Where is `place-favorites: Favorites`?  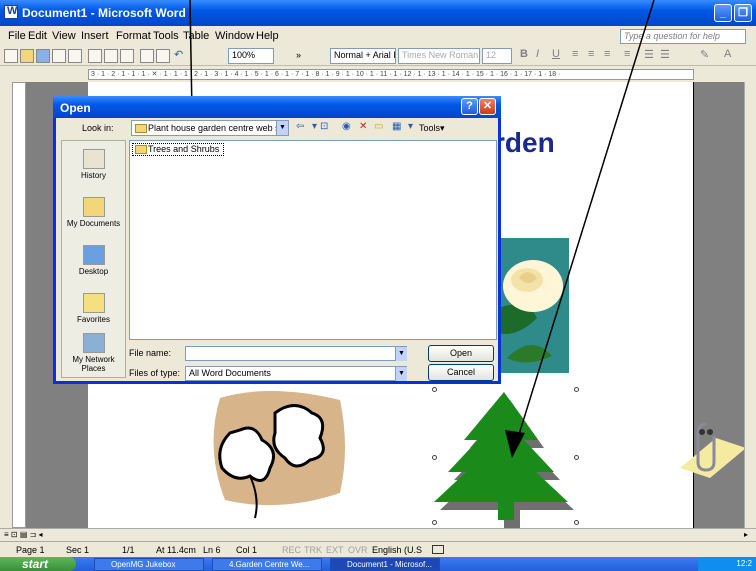
place-favorites: Favorites is located at coordinates (93, 308).